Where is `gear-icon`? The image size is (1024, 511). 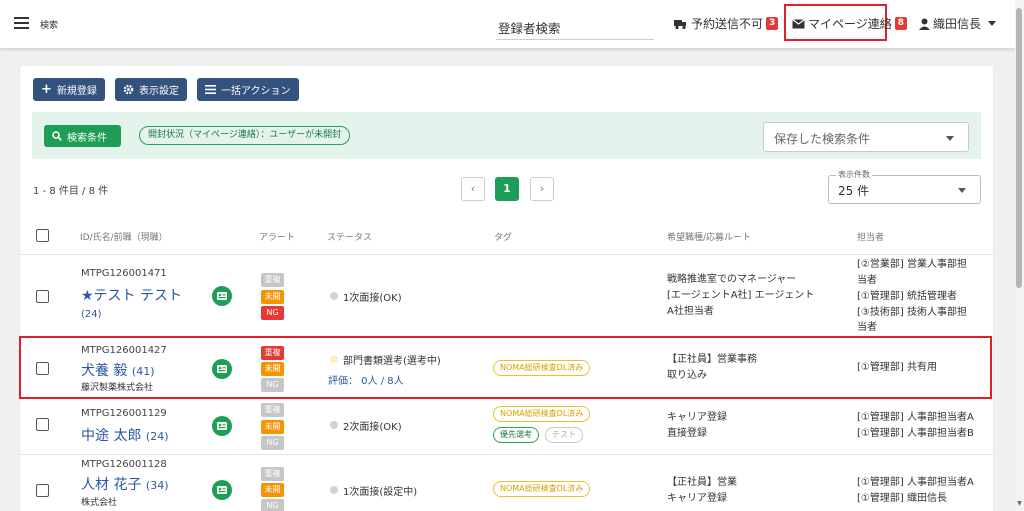
gear-icon is located at coordinates (128, 89).